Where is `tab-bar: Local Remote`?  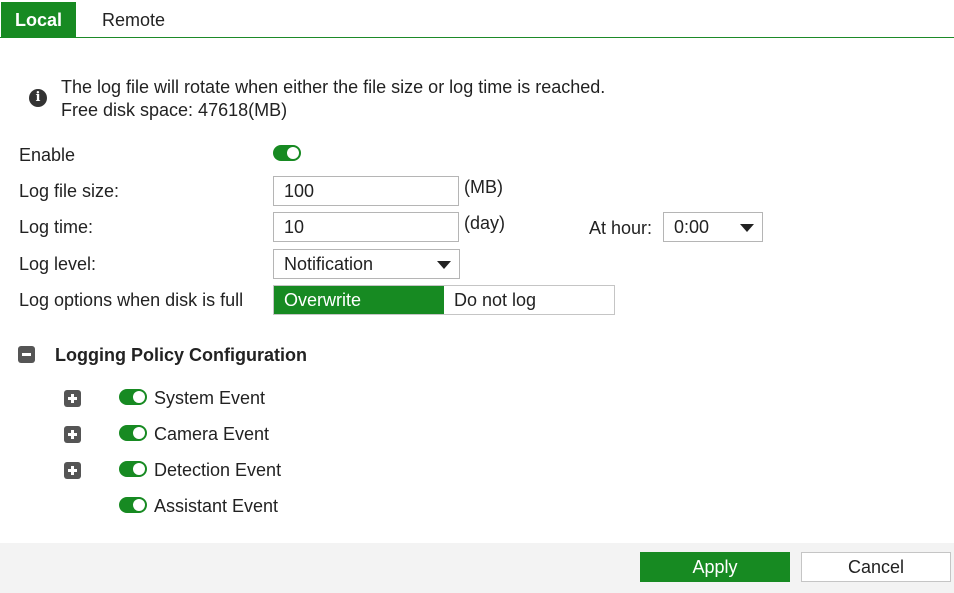
tab-bar: Local Remote is located at coordinates (477, 19).